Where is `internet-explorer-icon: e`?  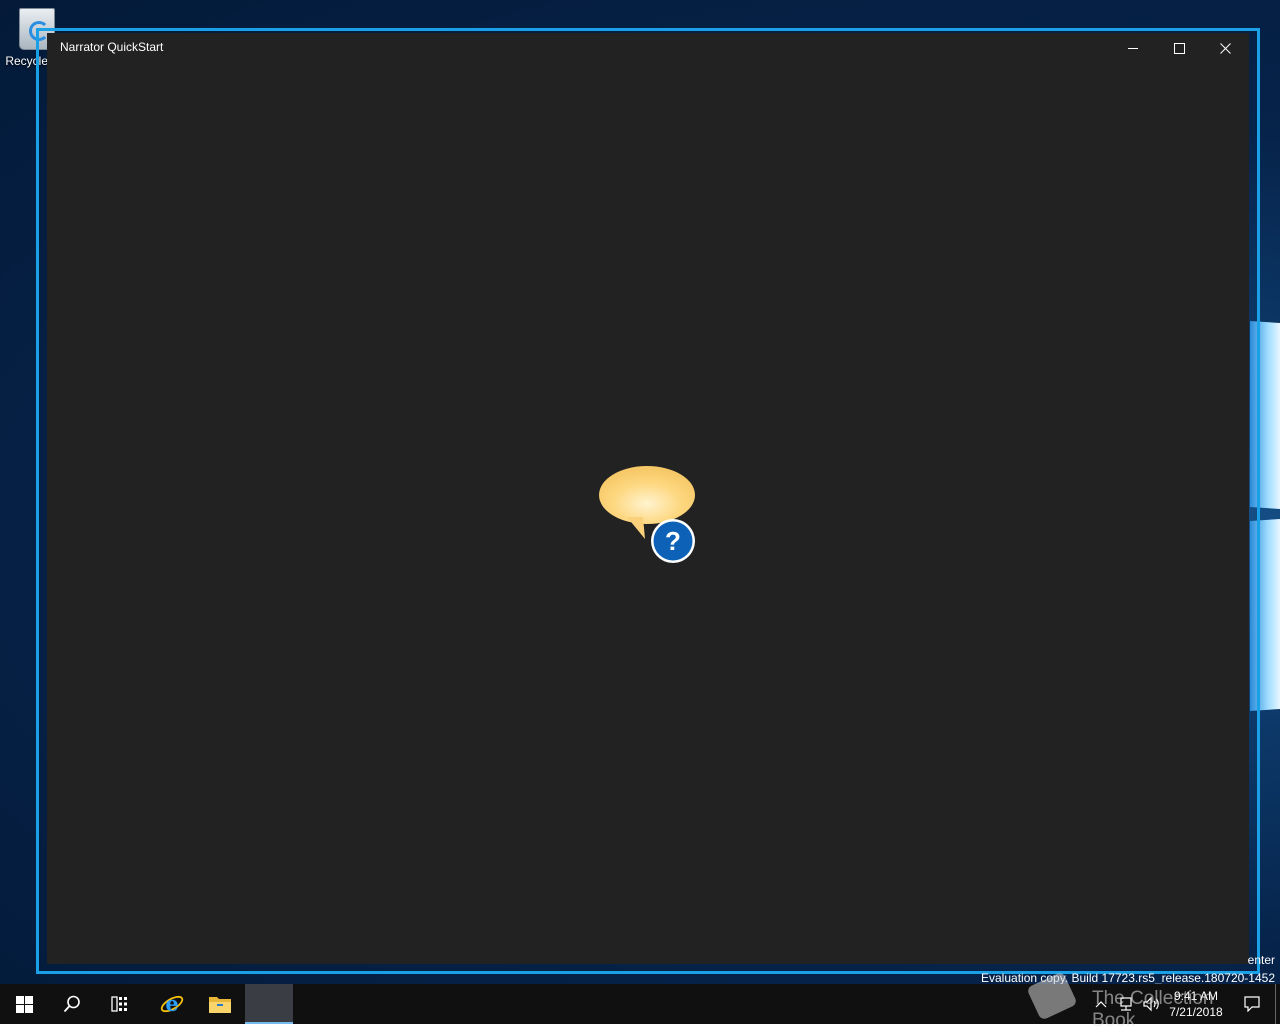
internet-explorer-icon: e is located at coordinates (172, 1004).